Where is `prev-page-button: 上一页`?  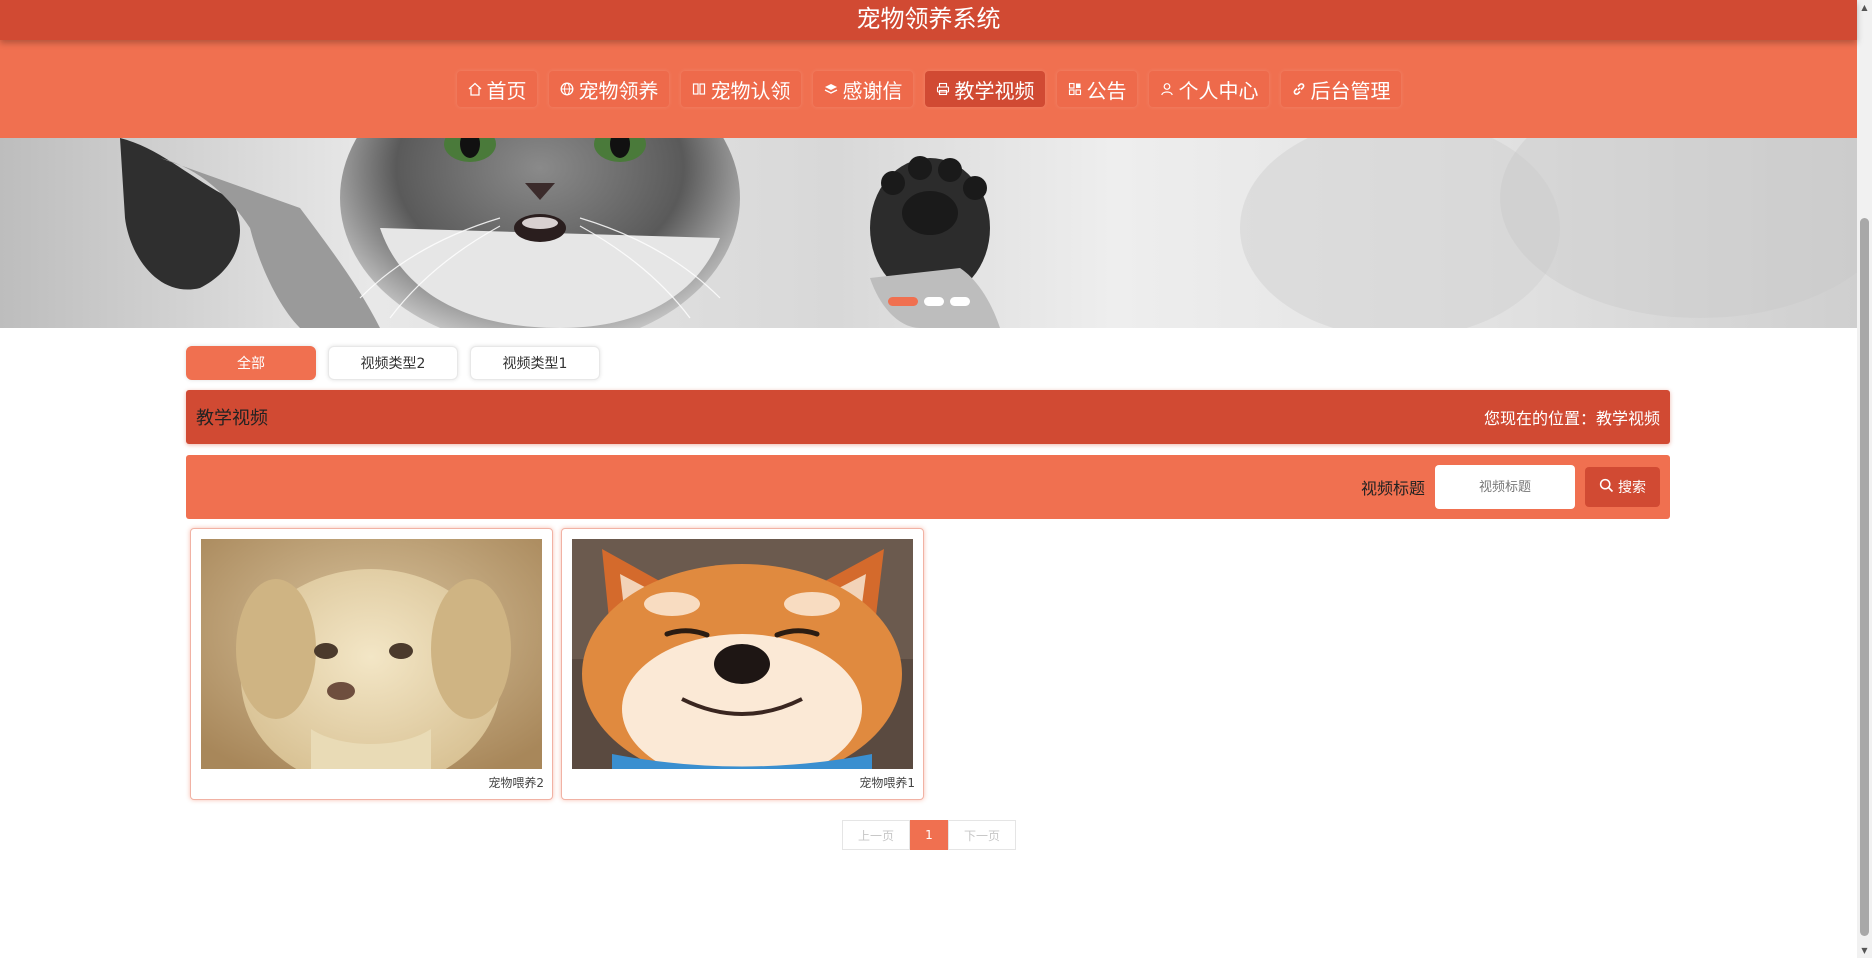
prev-page-button: 上一页 is located at coordinates (876, 835).